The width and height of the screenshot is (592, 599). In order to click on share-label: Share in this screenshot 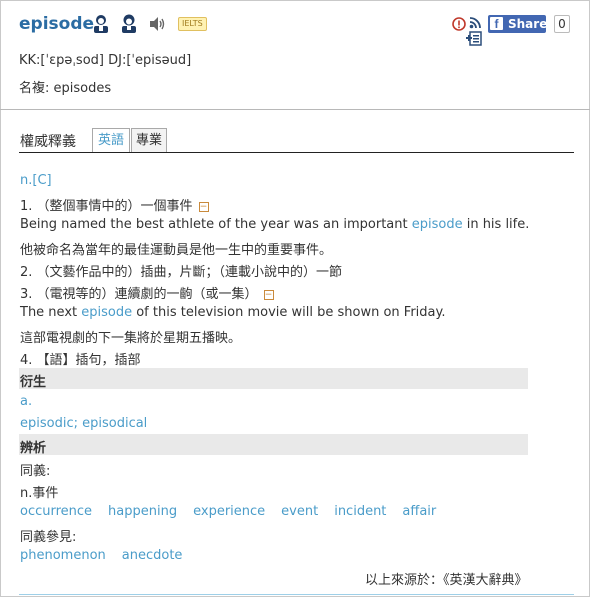, I will do `click(528, 24)`.